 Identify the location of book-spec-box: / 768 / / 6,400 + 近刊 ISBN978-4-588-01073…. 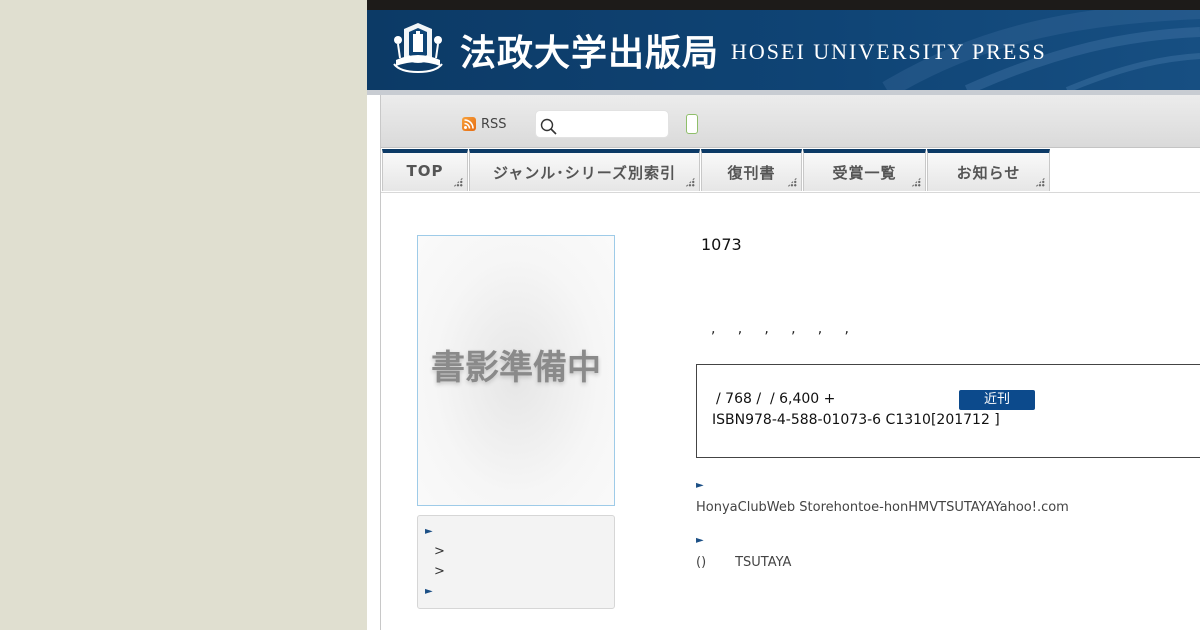
(948, 411).